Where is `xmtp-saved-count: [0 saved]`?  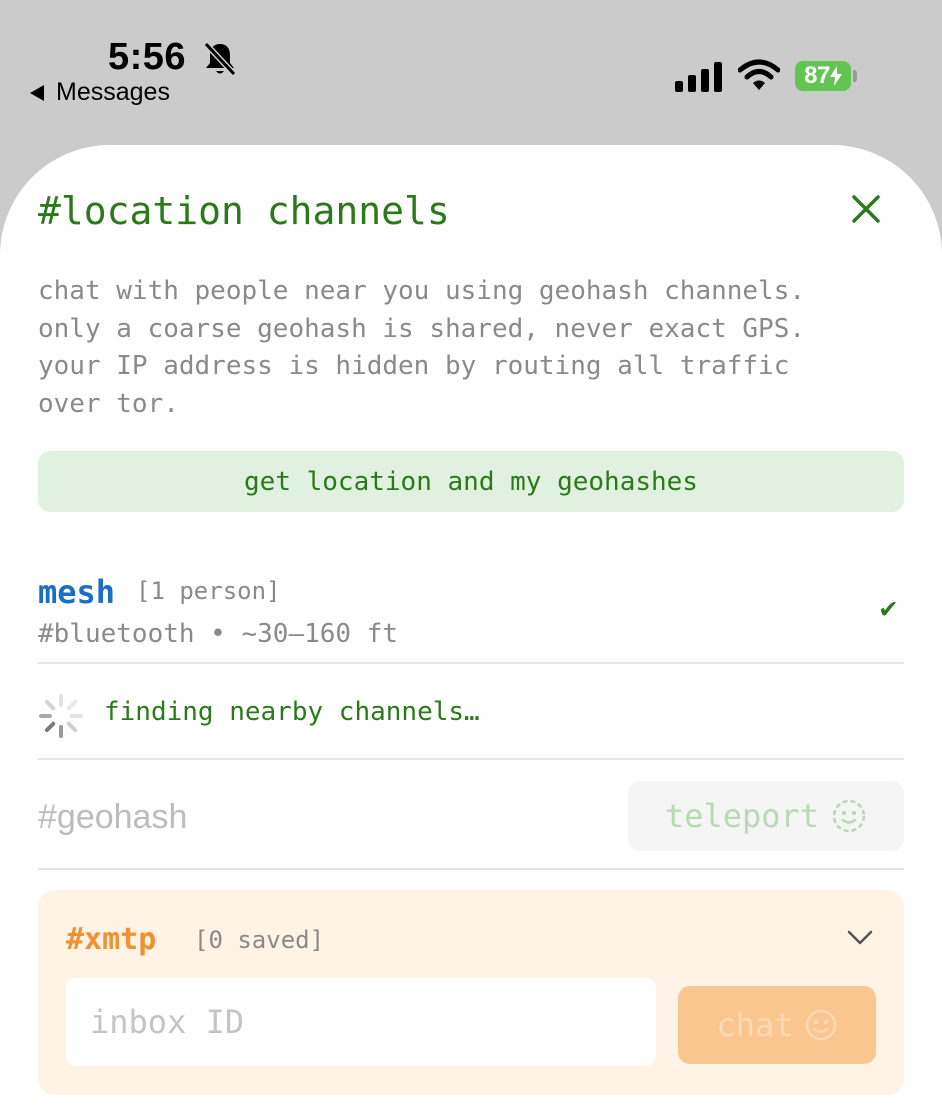 xmtp-saved-count: [0 saved] is located at coordinates (259, 940).